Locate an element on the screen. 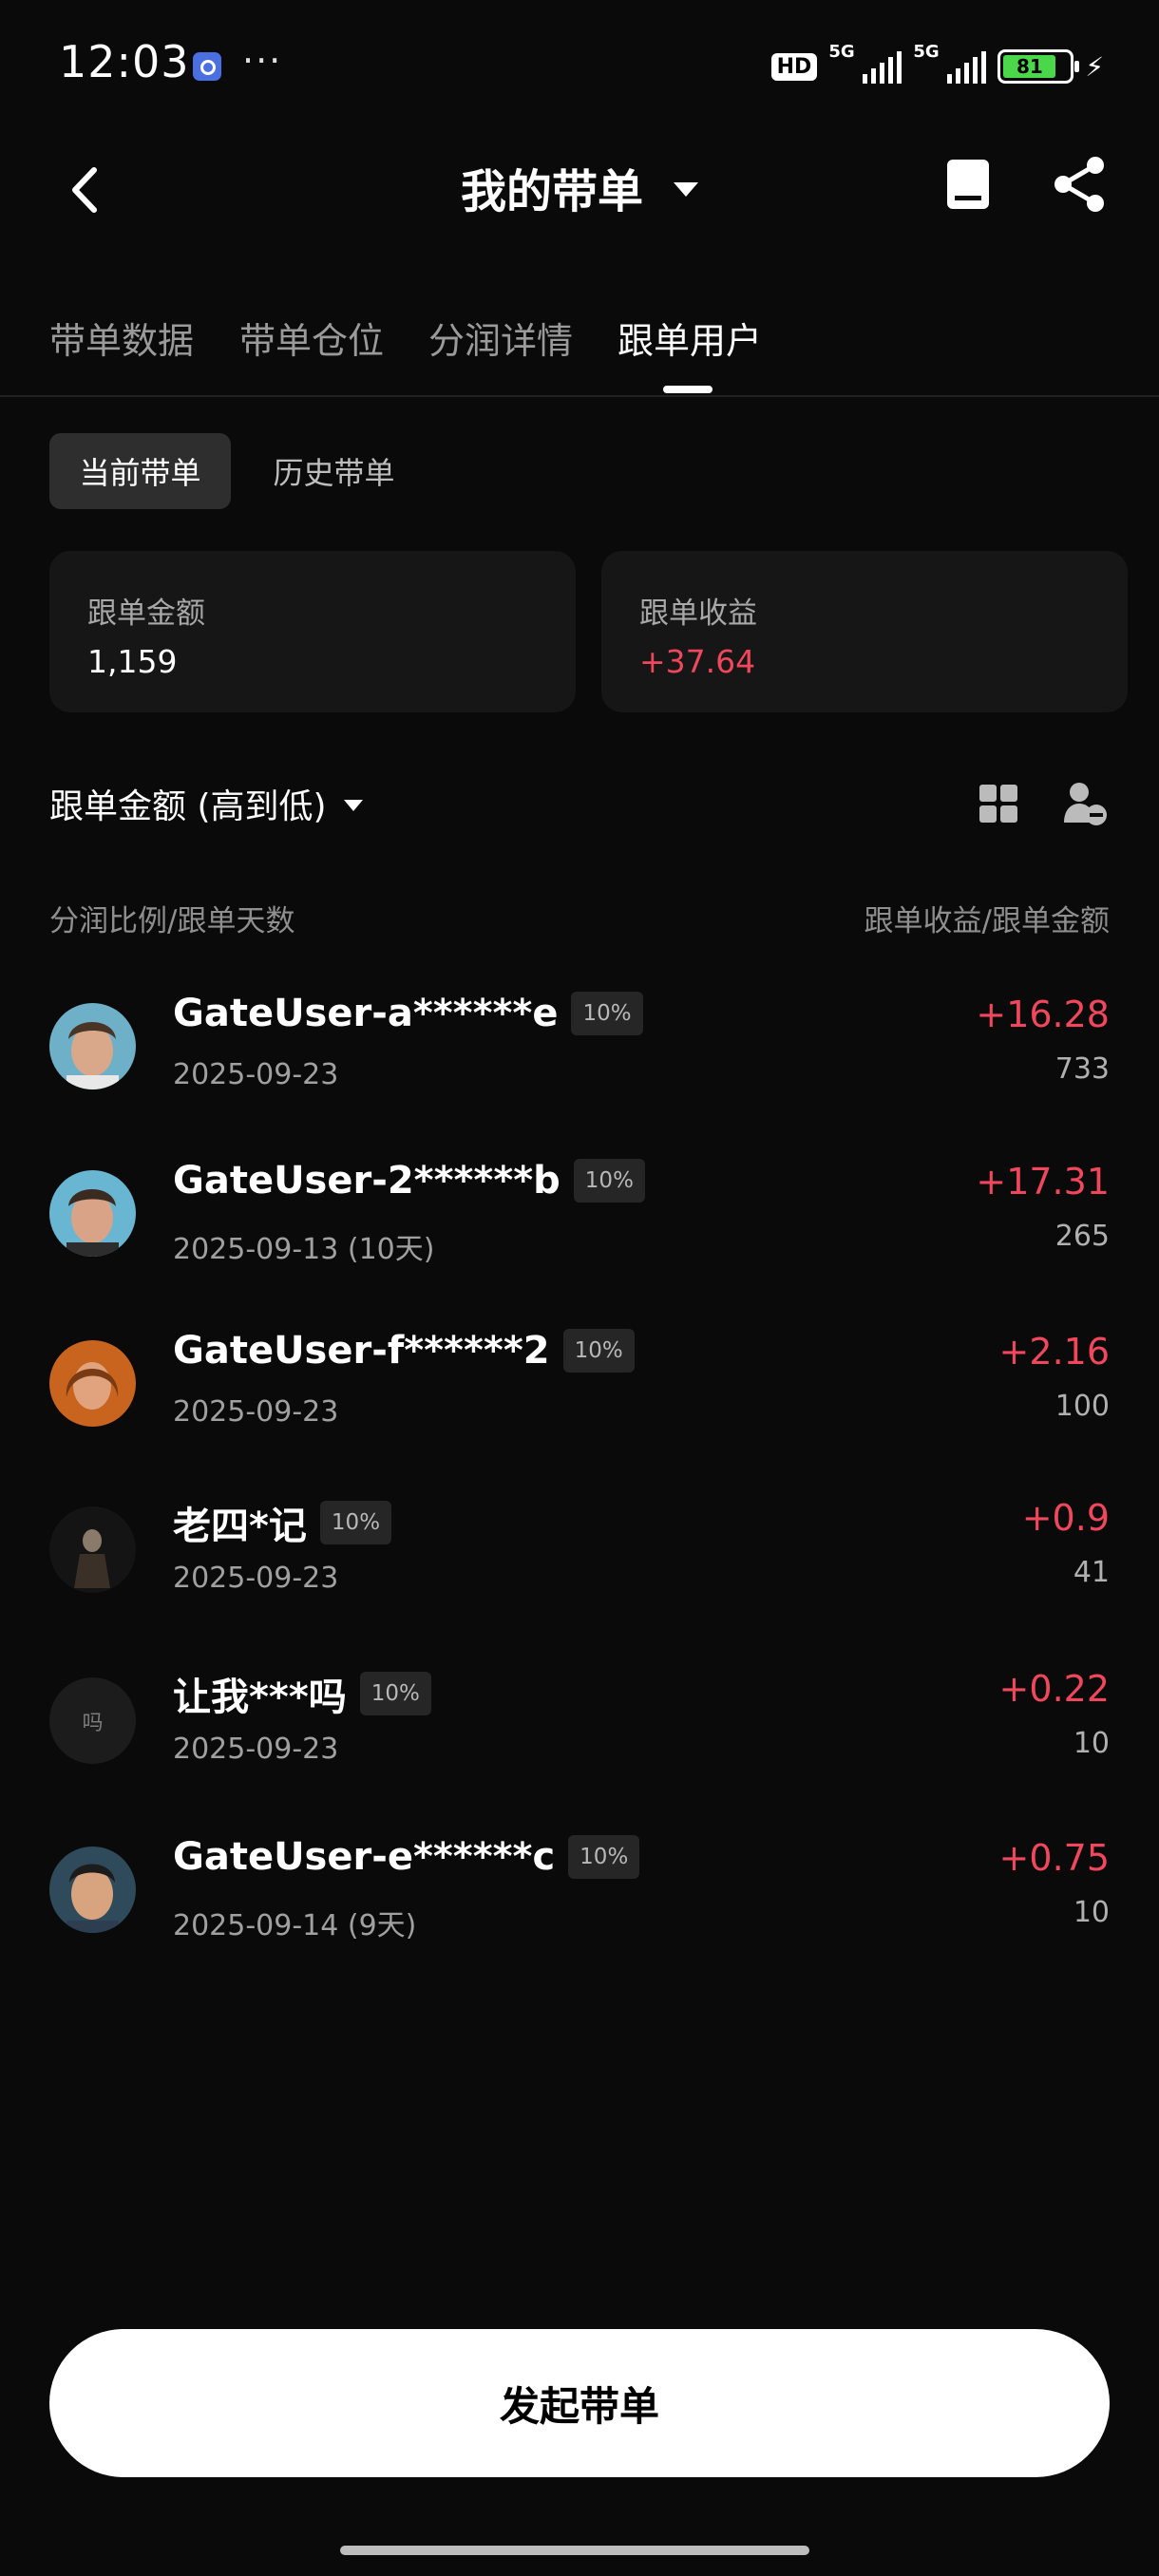 The height and width of the screenshot is (2576, 1159). follower-amount: 265 is located at coordinates (1082, 1236).